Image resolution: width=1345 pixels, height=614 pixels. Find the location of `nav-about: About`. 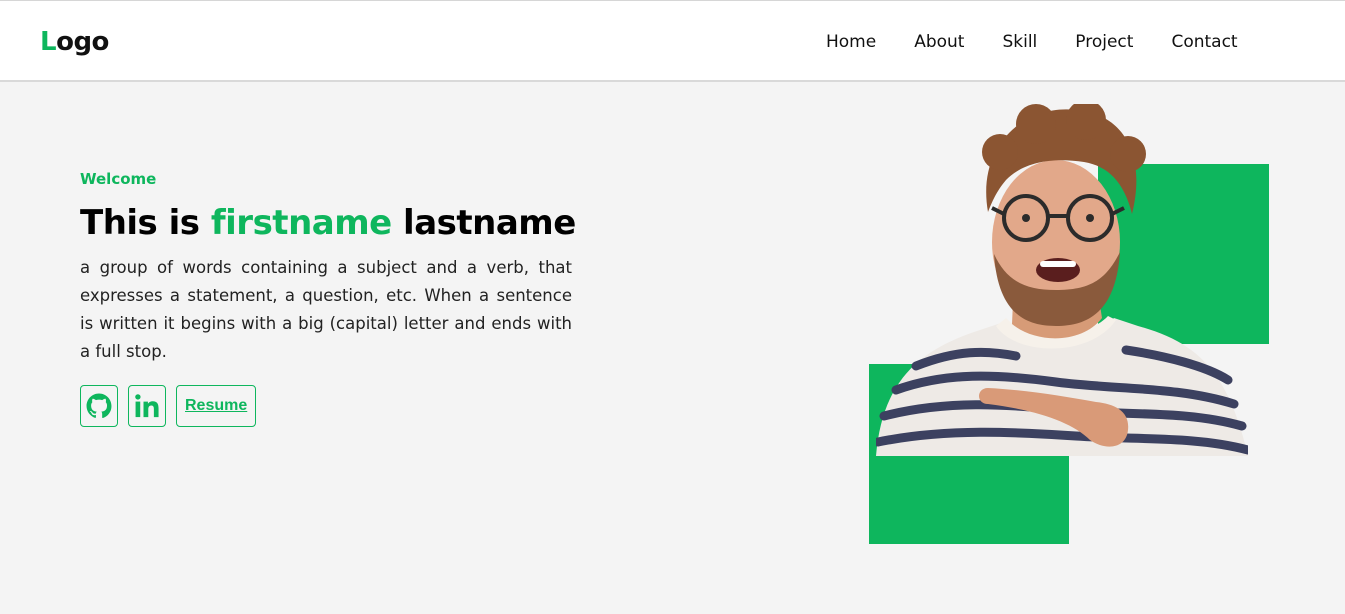

nav-about: About is located at coordinates (939, 42).